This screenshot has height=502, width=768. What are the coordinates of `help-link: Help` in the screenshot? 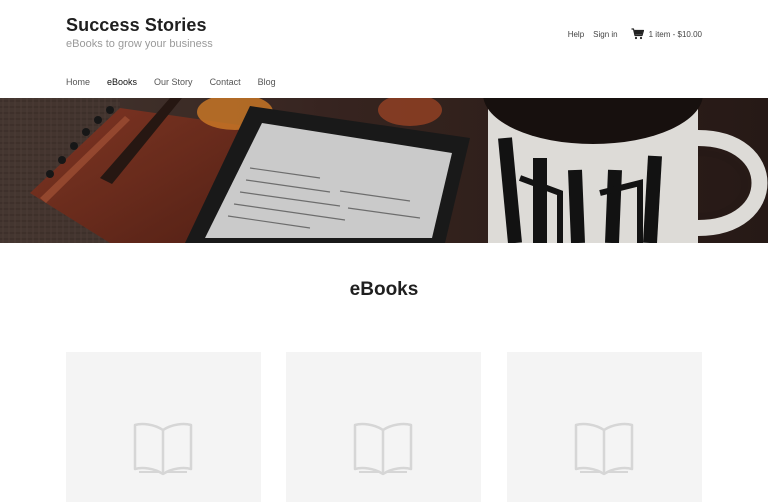 It's located at (576, 34).